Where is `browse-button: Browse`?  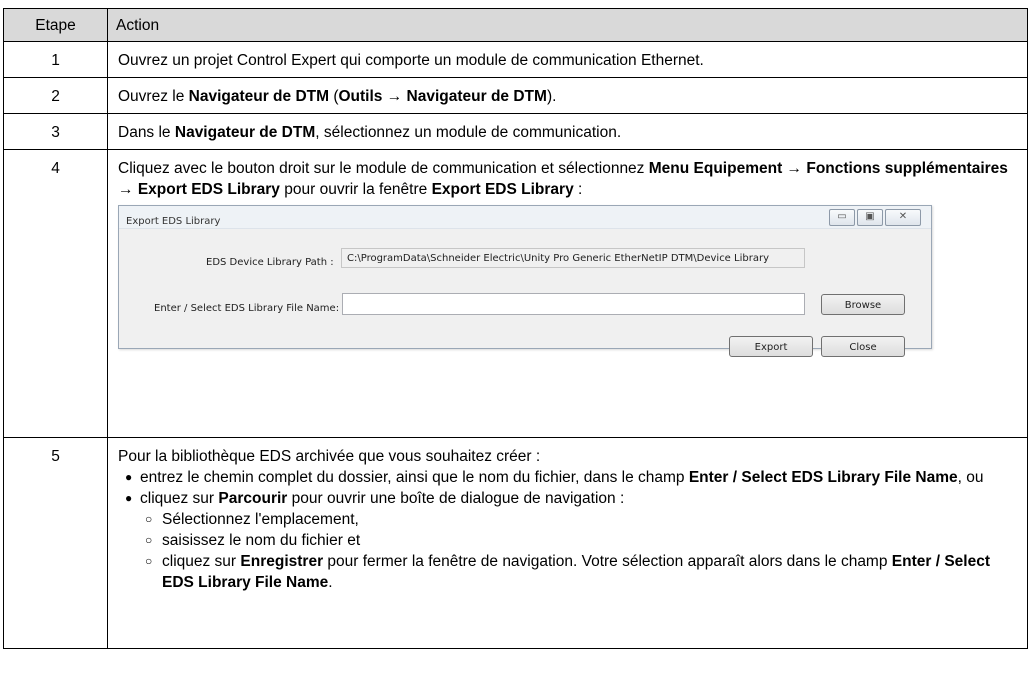
browse-button: Browse is located at coordinates (863, 304).